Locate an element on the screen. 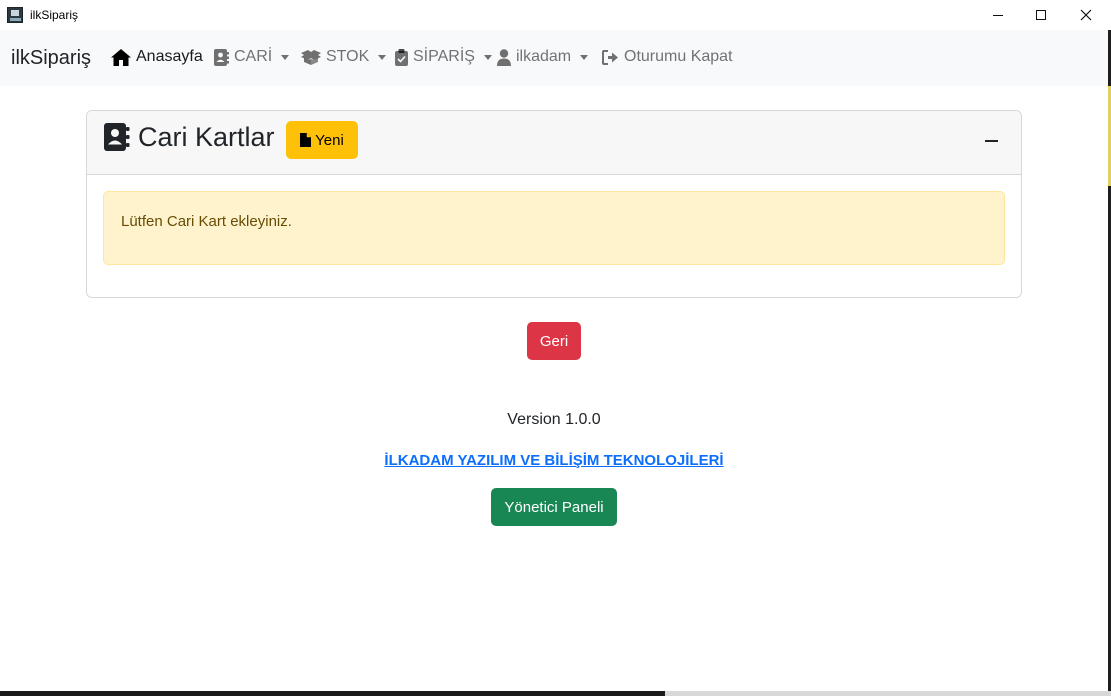  close-icon is located at coordinates (1086, 15).